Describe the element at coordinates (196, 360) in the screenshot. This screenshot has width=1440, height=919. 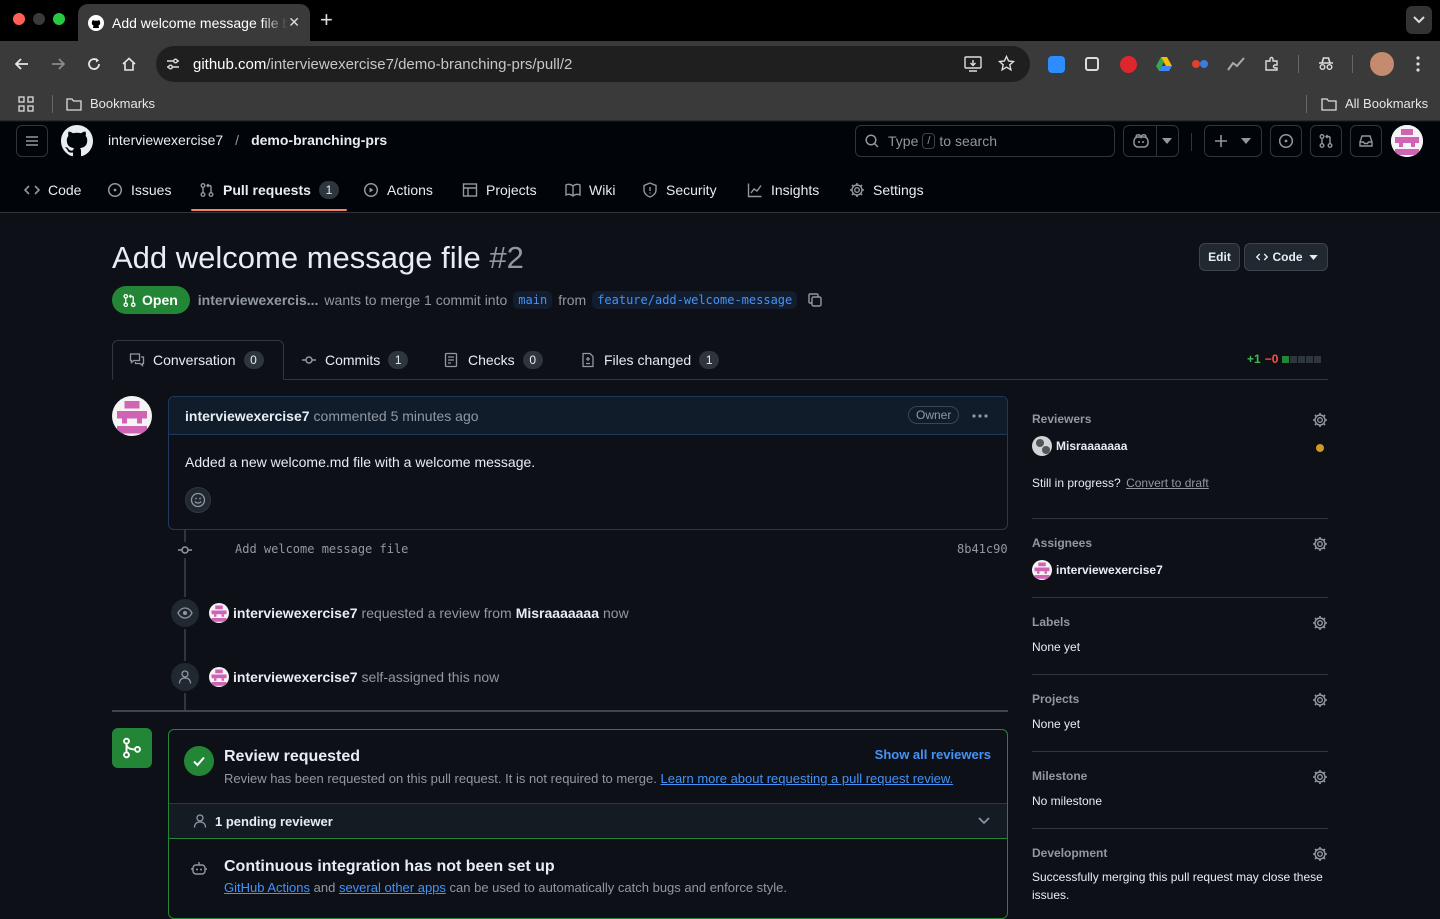
I see `tab-conversation-content: Conversation 0` at that location.